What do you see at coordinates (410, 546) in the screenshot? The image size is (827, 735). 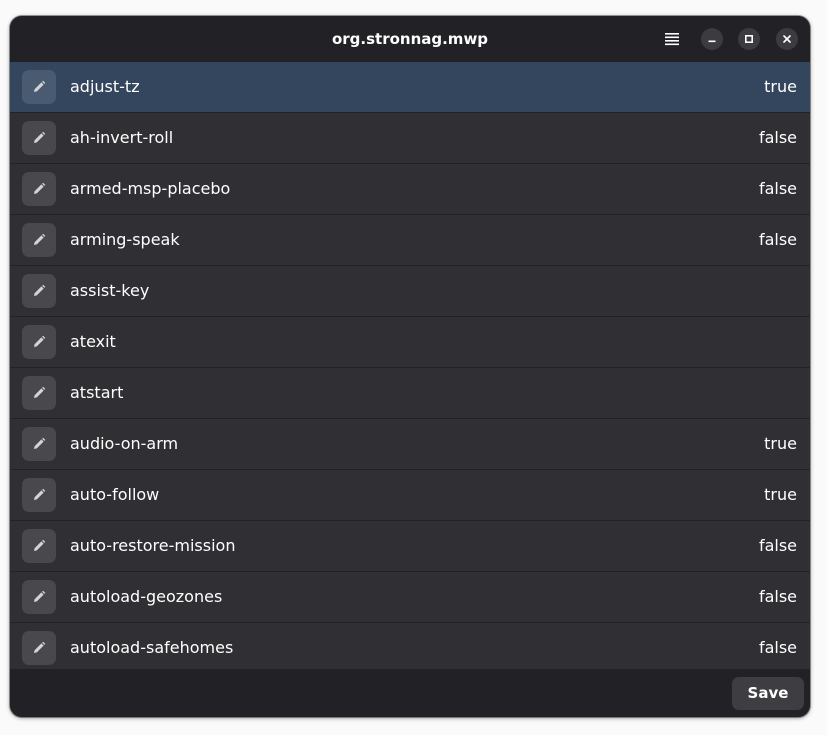 I see `settings-row-auto-restore-mission: auto-restore-mission false` at bounding box center [410, 546].